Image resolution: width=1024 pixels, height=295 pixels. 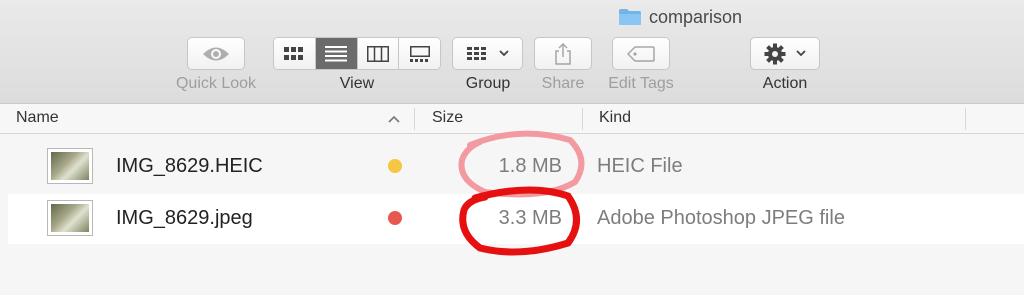 I want to click on list-header: Name Size Kind, so click(x=512, y=119).